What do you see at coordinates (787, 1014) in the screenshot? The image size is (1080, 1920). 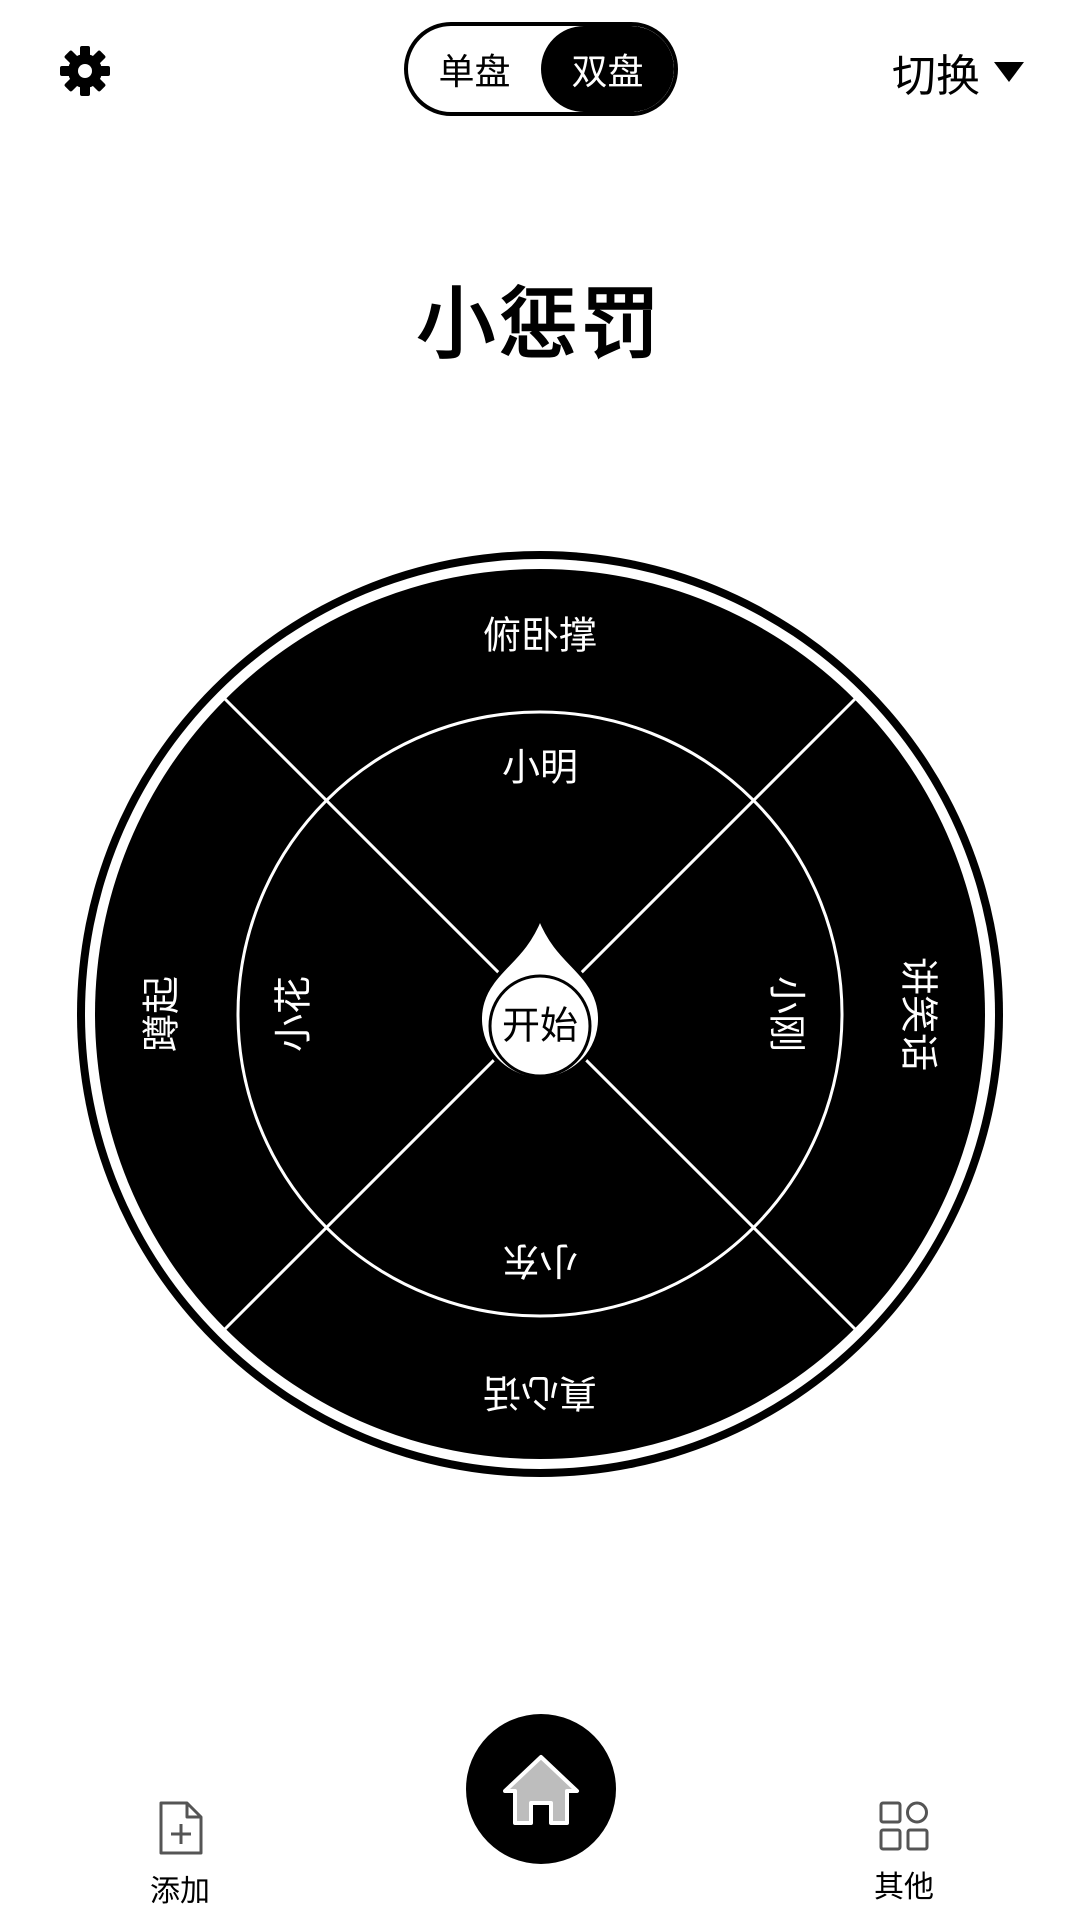 I see `inner-segment-label: 小刚` at bounding box center [787, 1014].